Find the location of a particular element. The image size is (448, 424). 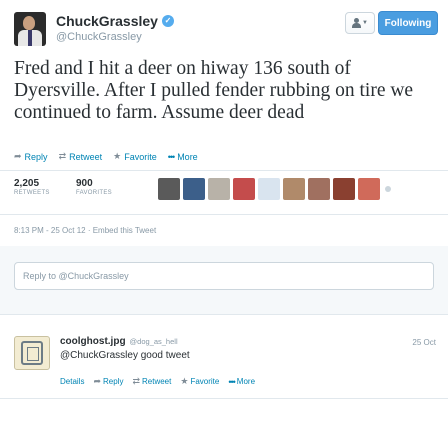

tweet-actions: ➦ Reply ⇄ Retweet ★ Favorite ••• More is located at coordinates (106, 156).